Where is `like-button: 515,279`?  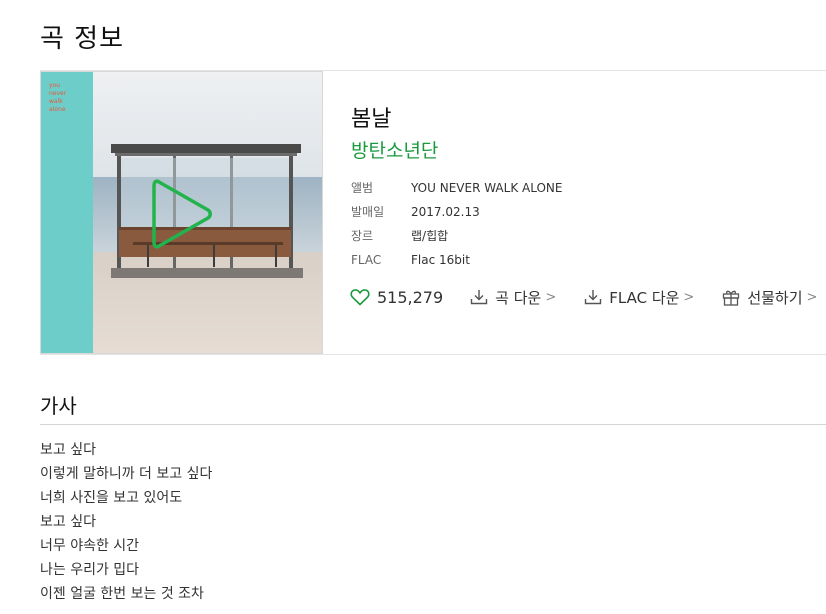
like-button: 515,279 is located at coordinates (396, 297).